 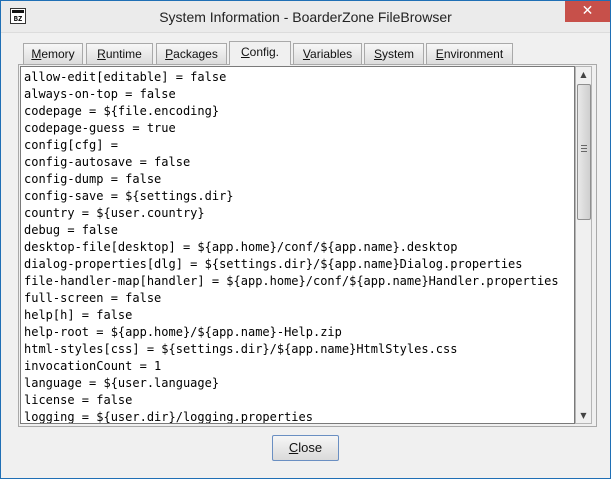 What do you see at coordinates (122, 383) in the screenshot?
I see `config-line: language = ${user.language}` at bounding box center [122, 383].